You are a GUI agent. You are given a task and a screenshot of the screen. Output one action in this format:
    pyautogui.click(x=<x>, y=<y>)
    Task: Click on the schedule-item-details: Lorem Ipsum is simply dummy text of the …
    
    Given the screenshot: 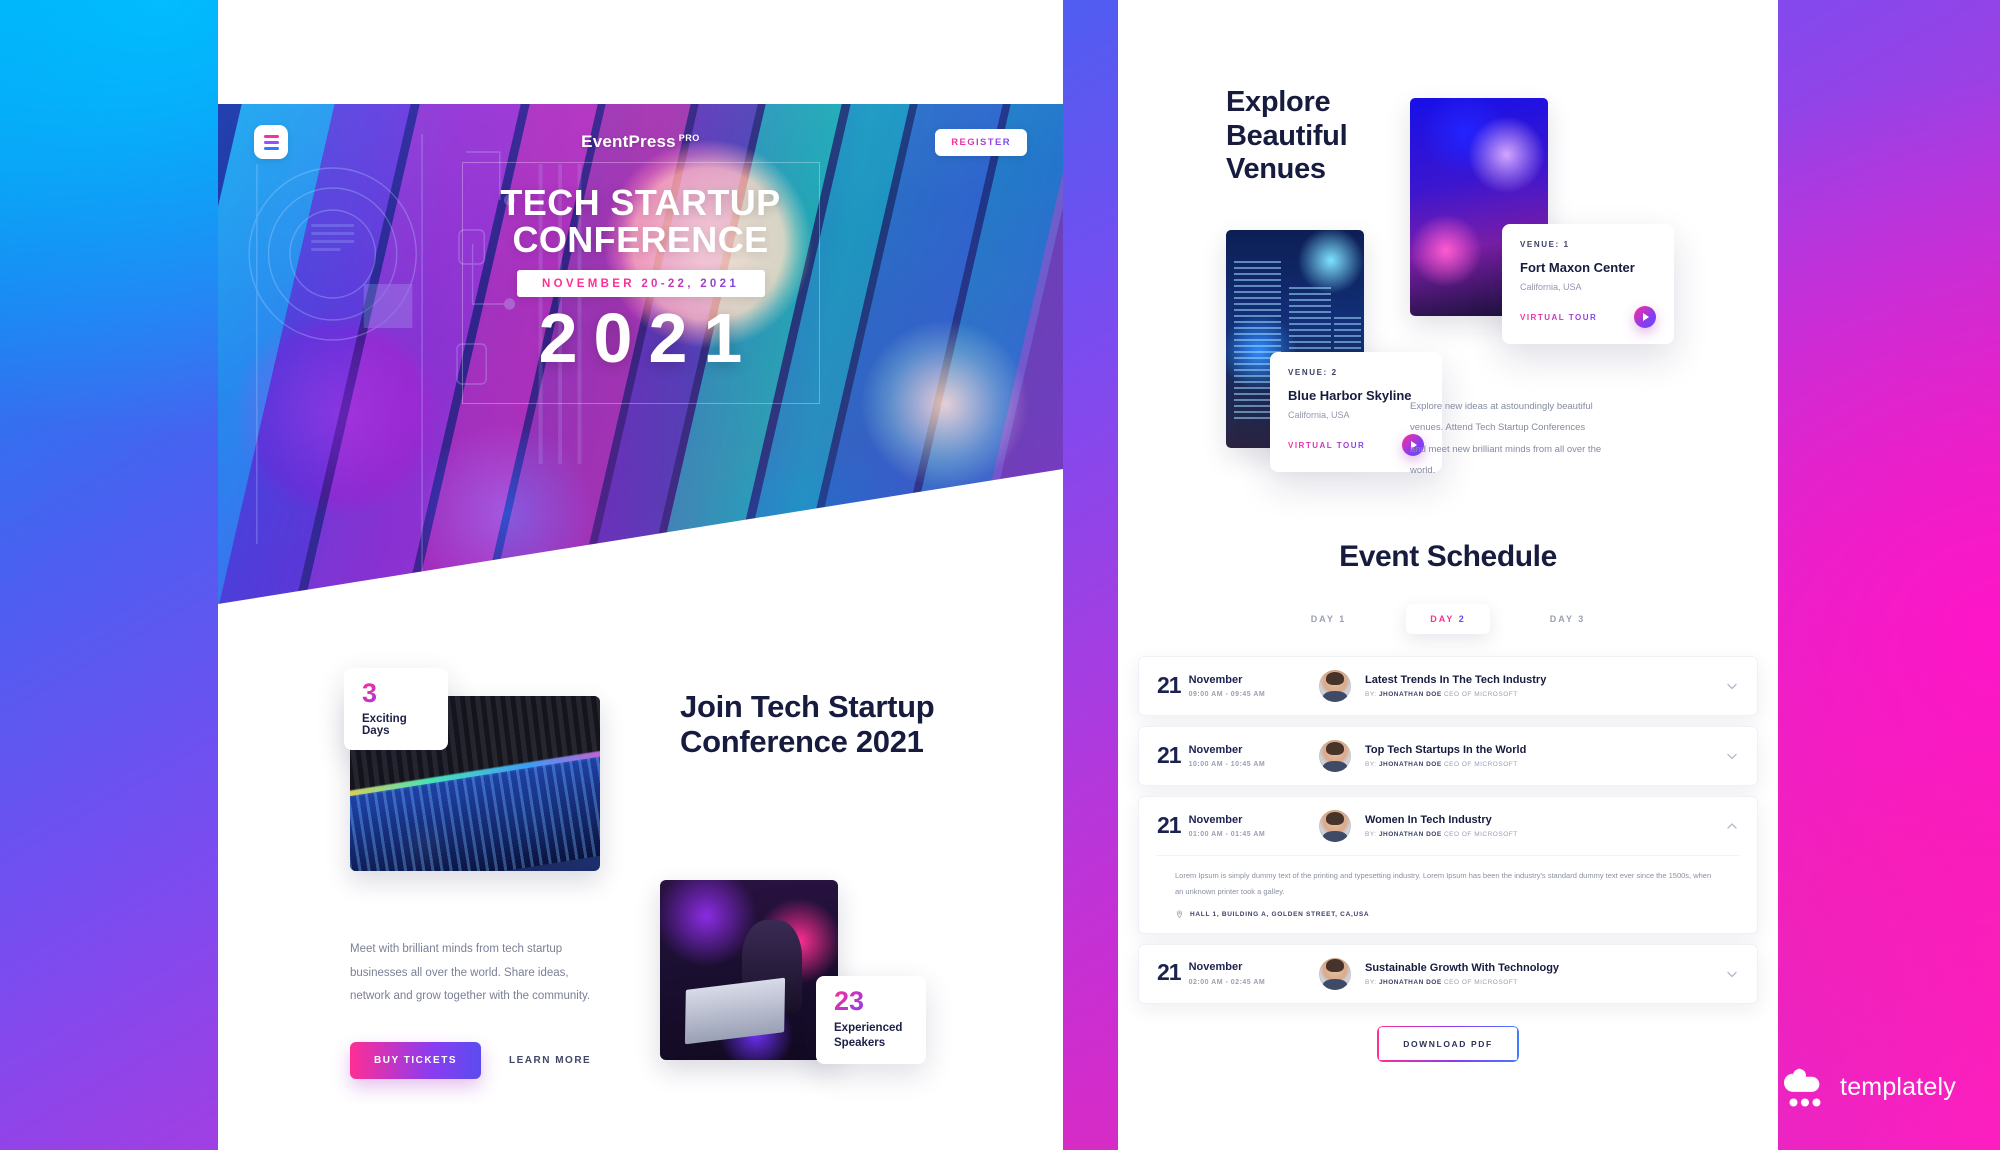 What is the action you would take?
    pyautogui.click(x=1448, y=894)
    